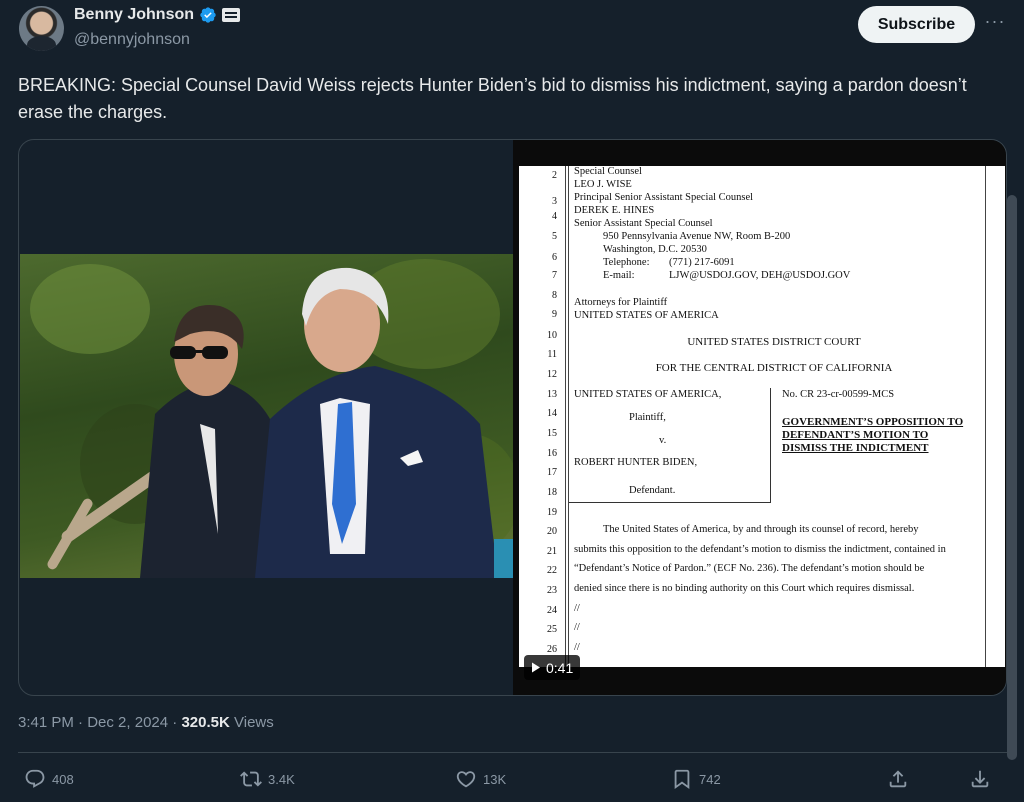  Describe the element at coordinates (552, 394) in the screenshot. I see `line-number: 13` at that location.